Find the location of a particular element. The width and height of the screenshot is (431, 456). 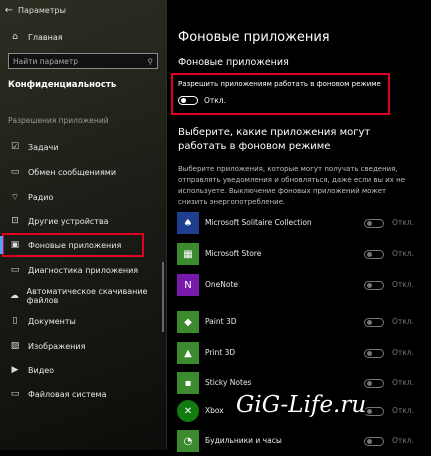

site-watermark: GiG-Life.ru is located at coordinates (301, 405).